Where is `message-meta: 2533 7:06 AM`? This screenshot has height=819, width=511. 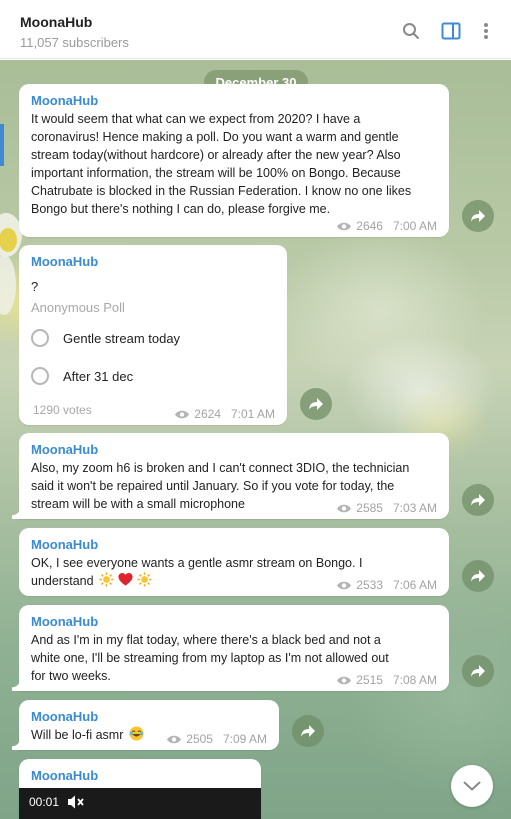
message-meta: 2533 7:06 AM is located at coordinates (386, 585).